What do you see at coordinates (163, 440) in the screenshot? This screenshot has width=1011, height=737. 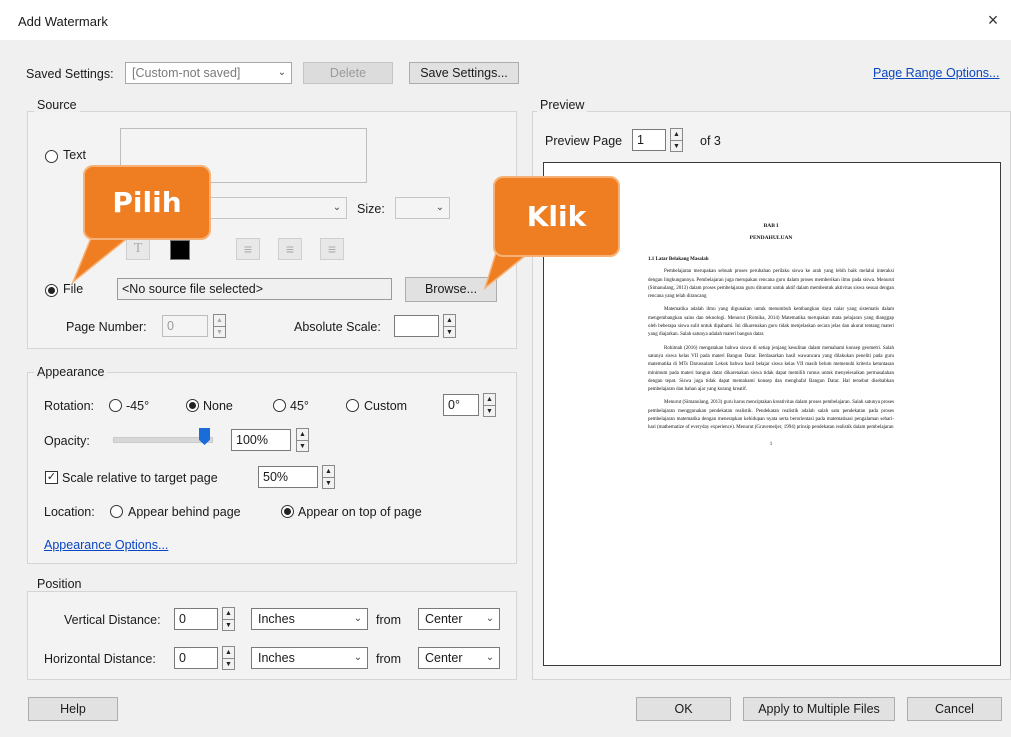 I see `opacity-slider-track` at bounding box center [163, 440].